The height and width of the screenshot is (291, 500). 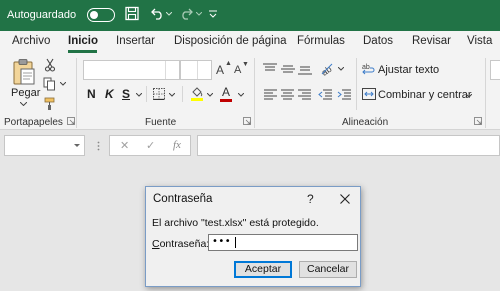 I want to click on shrink-font-button: A, so click(x=237, y=70).